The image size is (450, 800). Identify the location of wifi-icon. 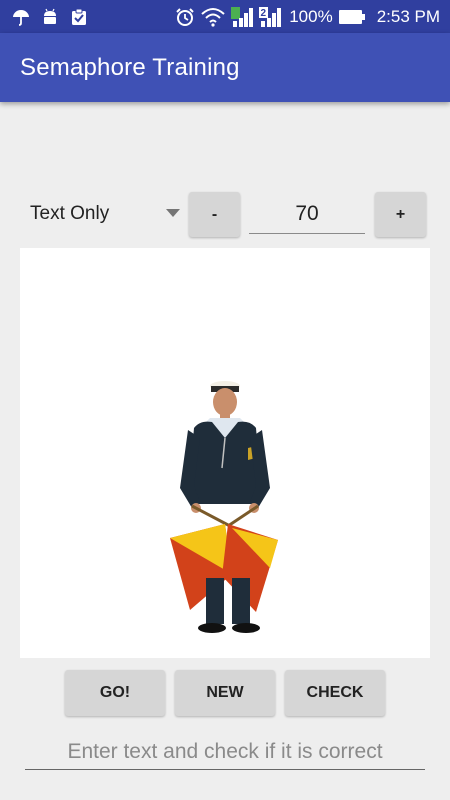
(213, 17).